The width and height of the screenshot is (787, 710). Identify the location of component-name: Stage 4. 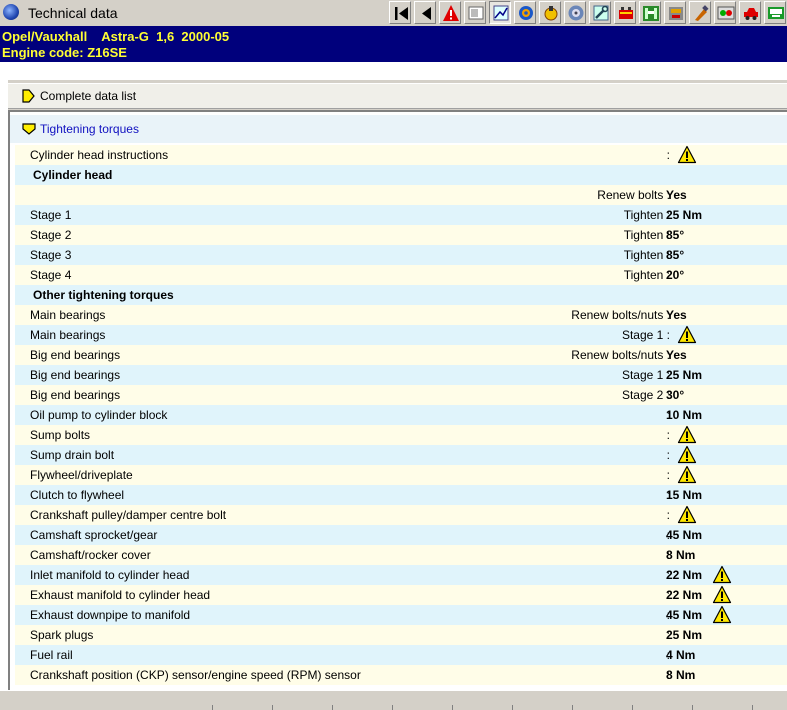
(51, 275).